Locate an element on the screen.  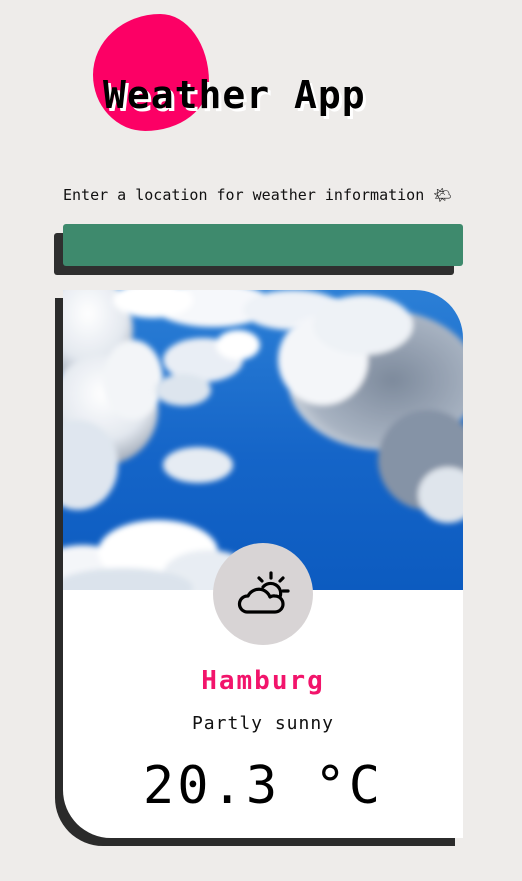
location-search-input is located at coordinates (263, 245).